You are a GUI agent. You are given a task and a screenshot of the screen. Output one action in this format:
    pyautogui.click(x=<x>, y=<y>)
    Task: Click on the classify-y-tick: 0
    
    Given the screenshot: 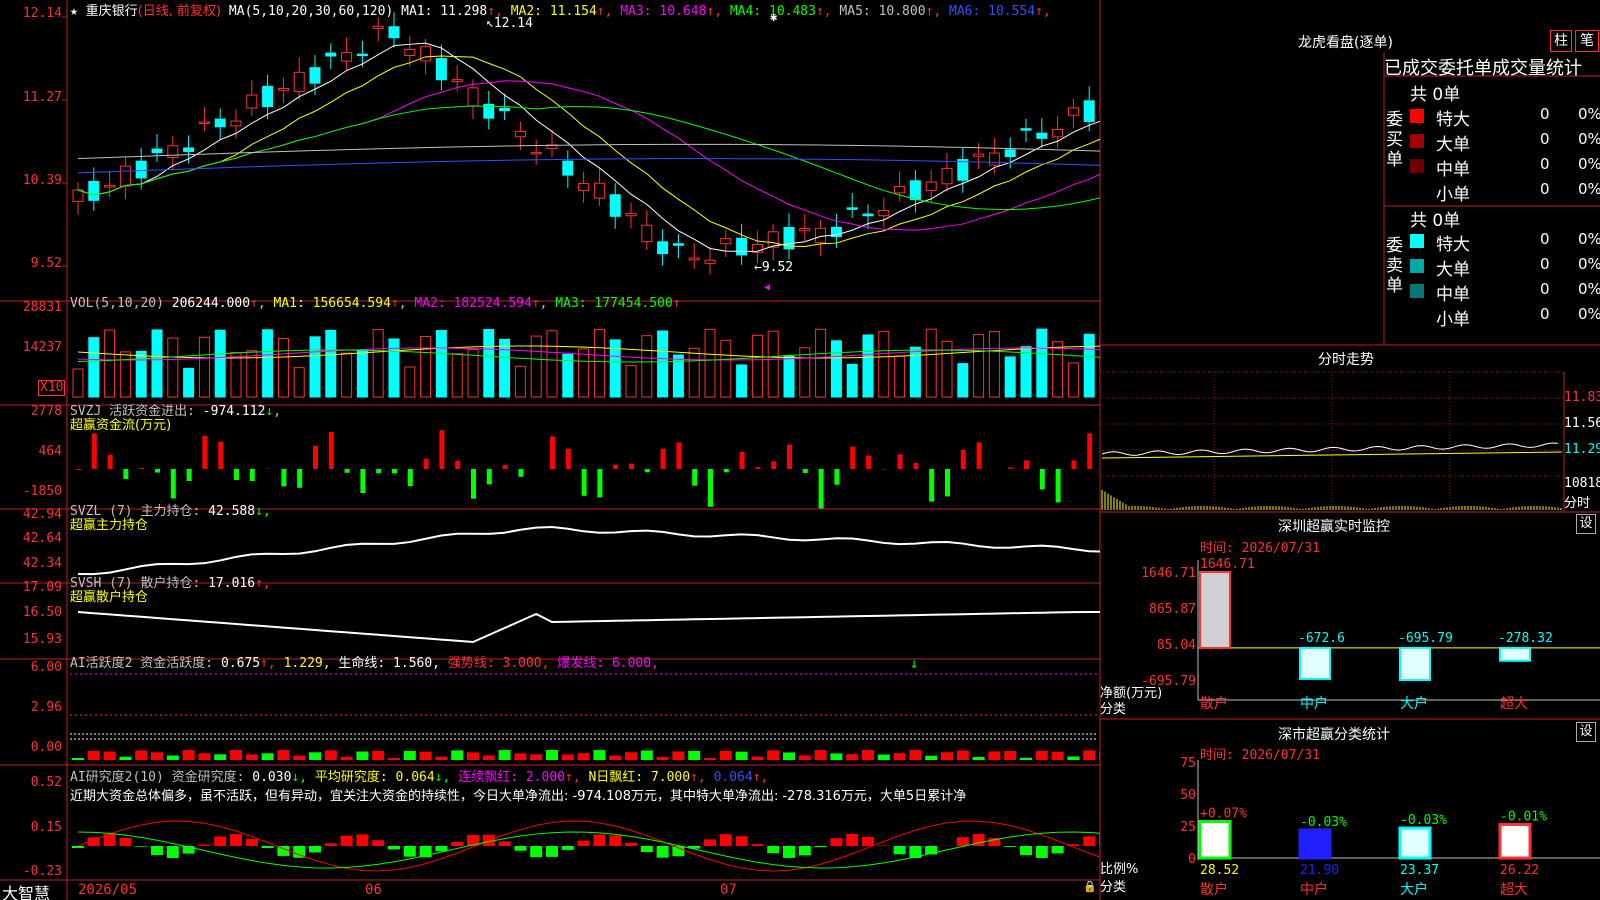 What is the action you would take?
    pyautogui.click(x=1192, y=859)
    